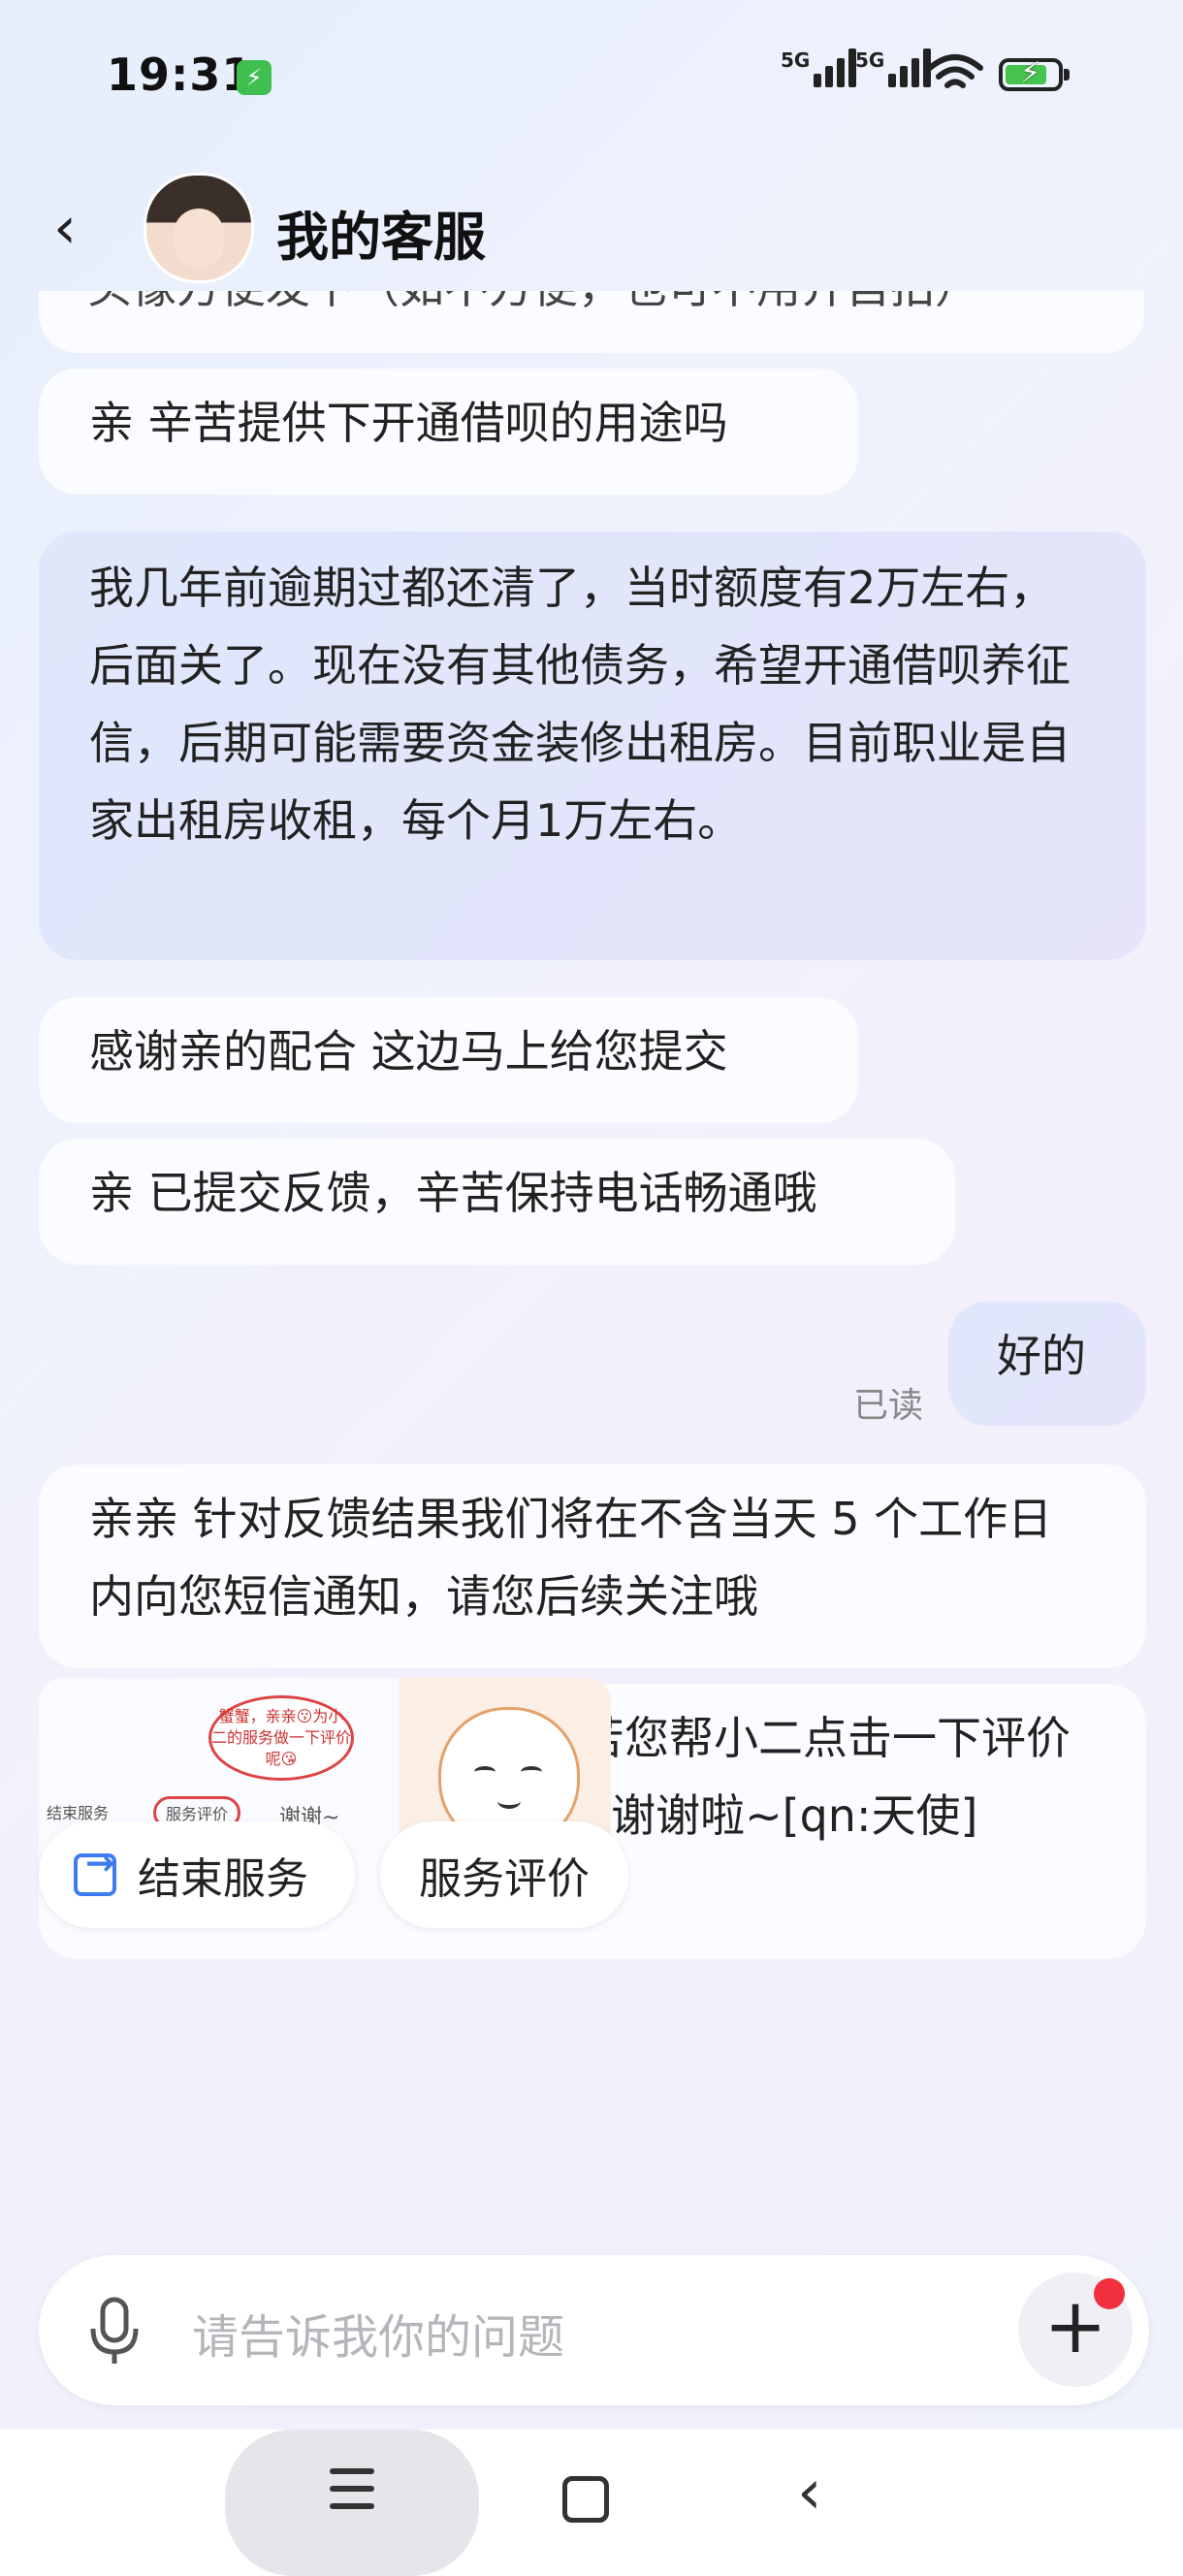 The width and height of the screenshot is (1183, 2576). Describe the element at coordinates (1109, 2293) in the screenshot. I see `notification-dot` at that location.